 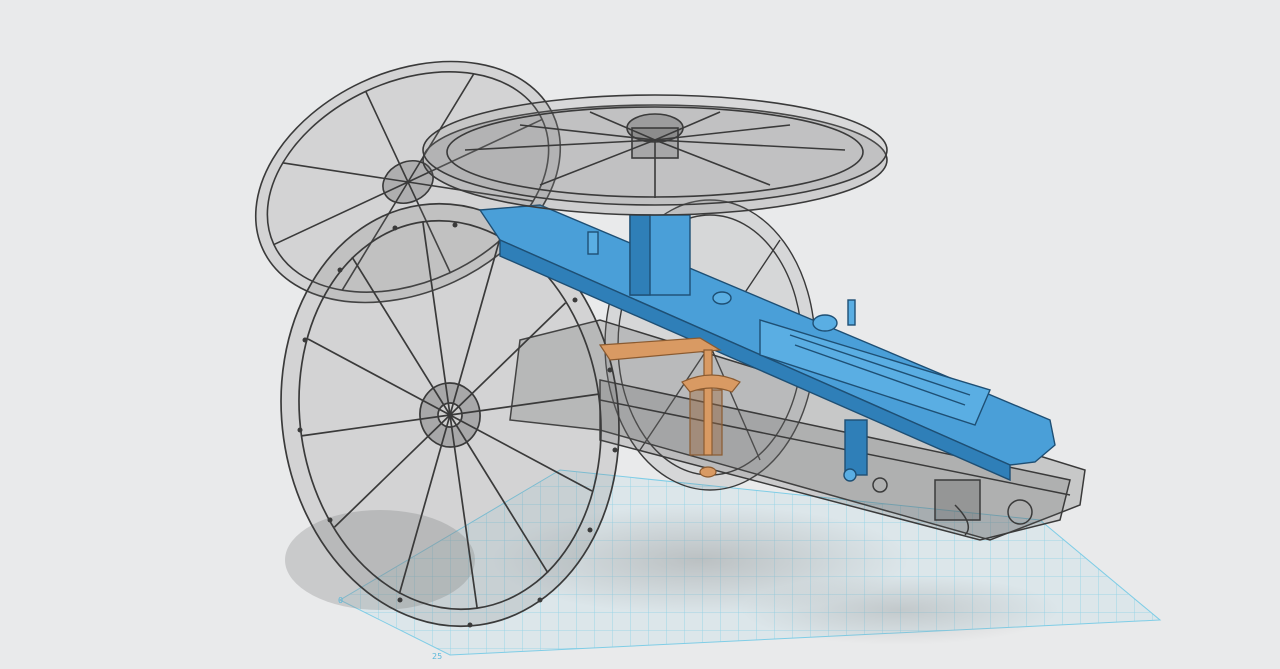 I want to click on spare-wheel, so click(x=655, y=155).